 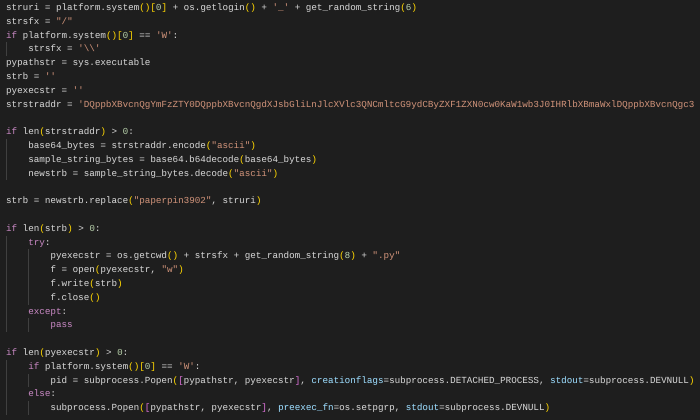 What do you see at coordinates (78, 63) in the screenshot?
I see `code-line: pypathstr = sys.executable` at bounding box center [78, 63].